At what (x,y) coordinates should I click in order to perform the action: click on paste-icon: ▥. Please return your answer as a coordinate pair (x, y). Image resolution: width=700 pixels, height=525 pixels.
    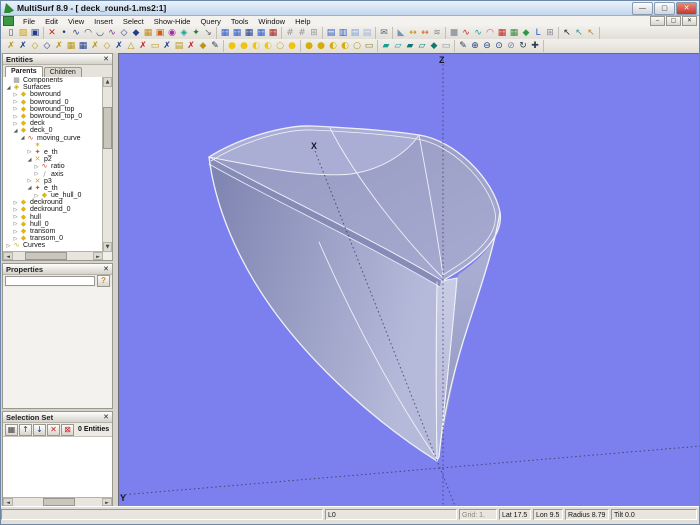
    Looking at the image, I should click on (343, 33).